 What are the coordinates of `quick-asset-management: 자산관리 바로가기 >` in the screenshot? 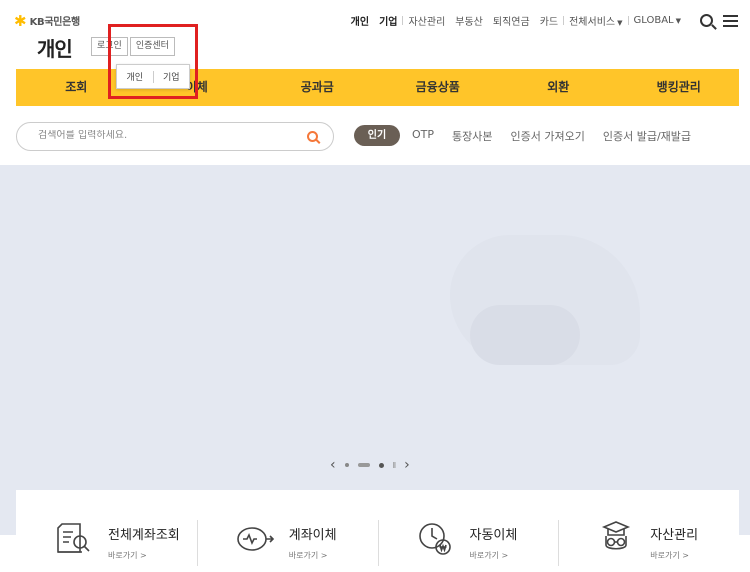 It's located at (648, 545).